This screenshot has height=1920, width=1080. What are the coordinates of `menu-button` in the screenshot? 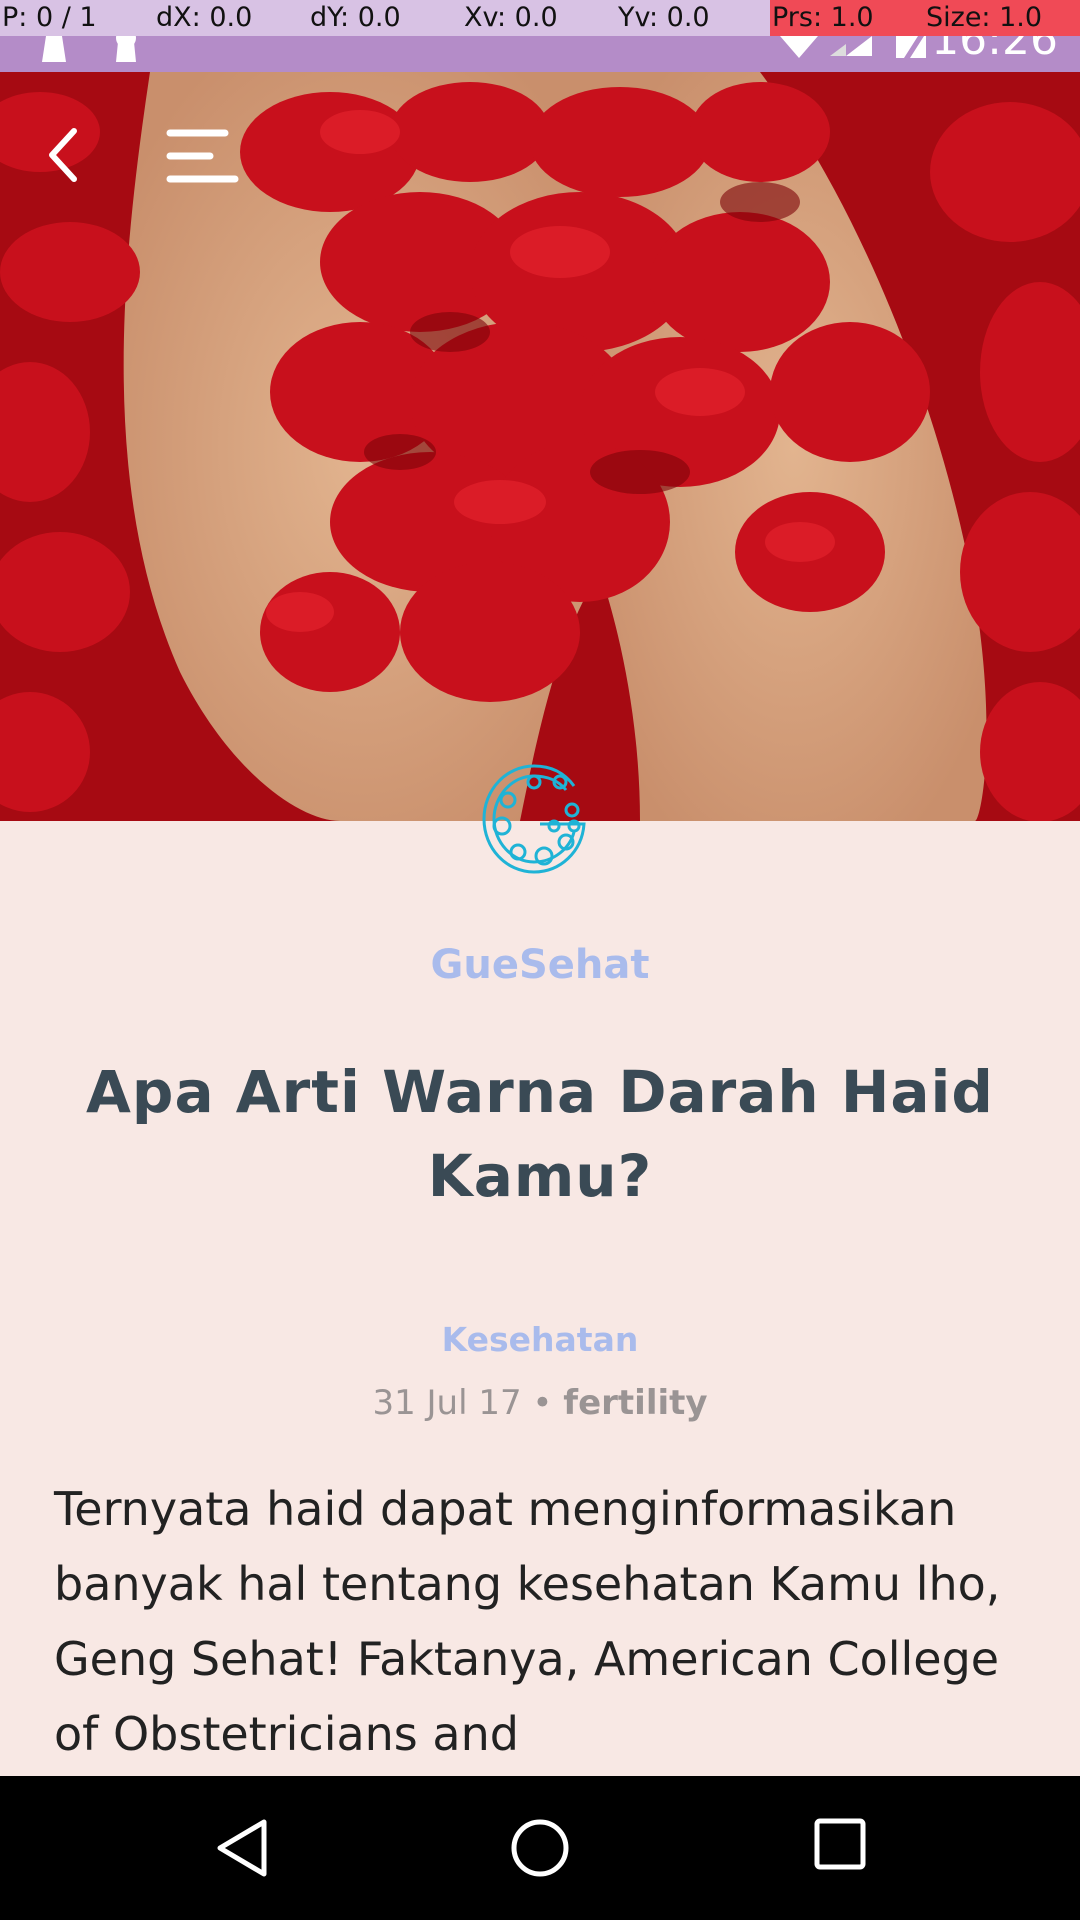 It's located at (202, 157).